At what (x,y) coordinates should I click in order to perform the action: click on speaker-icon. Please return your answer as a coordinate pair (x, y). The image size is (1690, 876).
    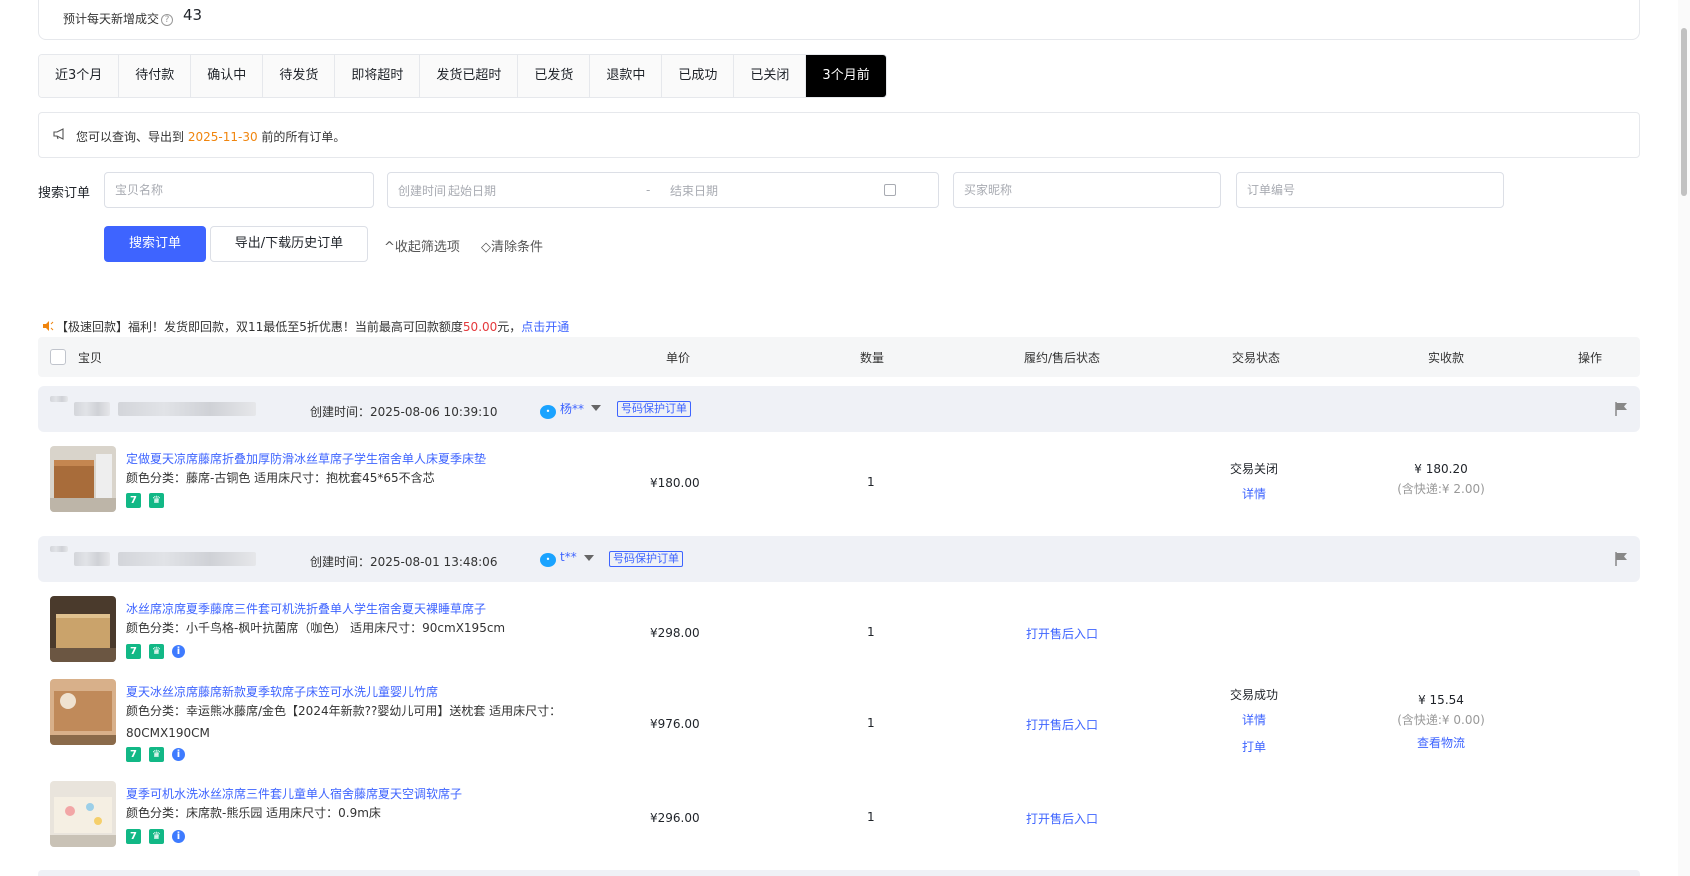
    Looking at the image, I should click on (48, 326).